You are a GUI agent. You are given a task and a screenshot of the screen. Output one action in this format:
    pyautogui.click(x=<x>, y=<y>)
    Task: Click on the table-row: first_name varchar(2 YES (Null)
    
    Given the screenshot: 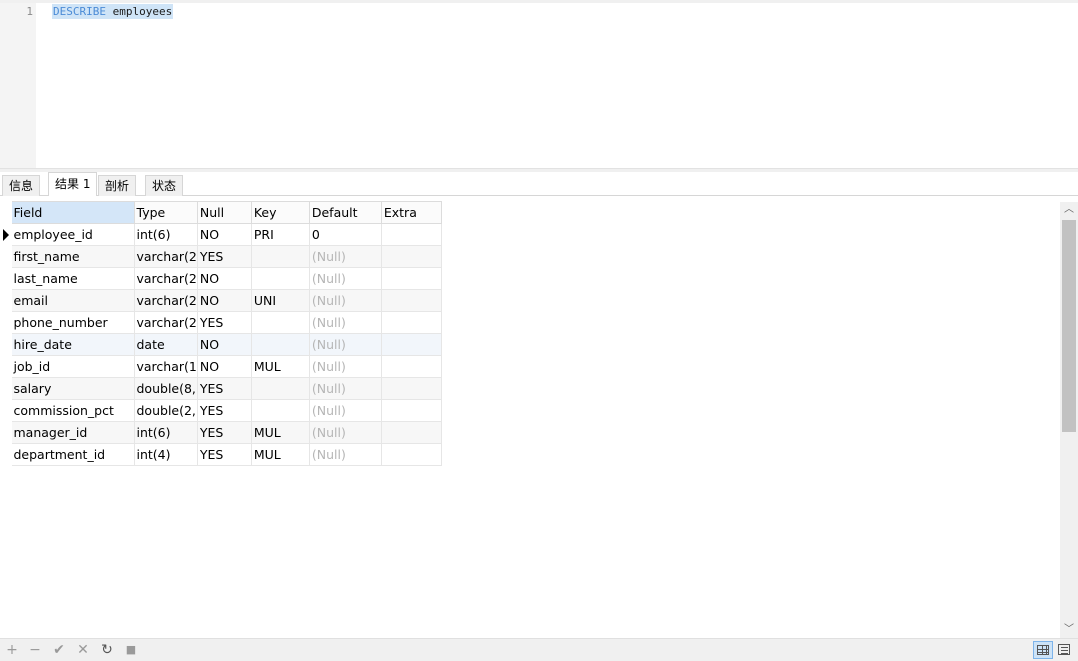 What is the action you would take?
    pyautogui.click(x=221, y=256)
    